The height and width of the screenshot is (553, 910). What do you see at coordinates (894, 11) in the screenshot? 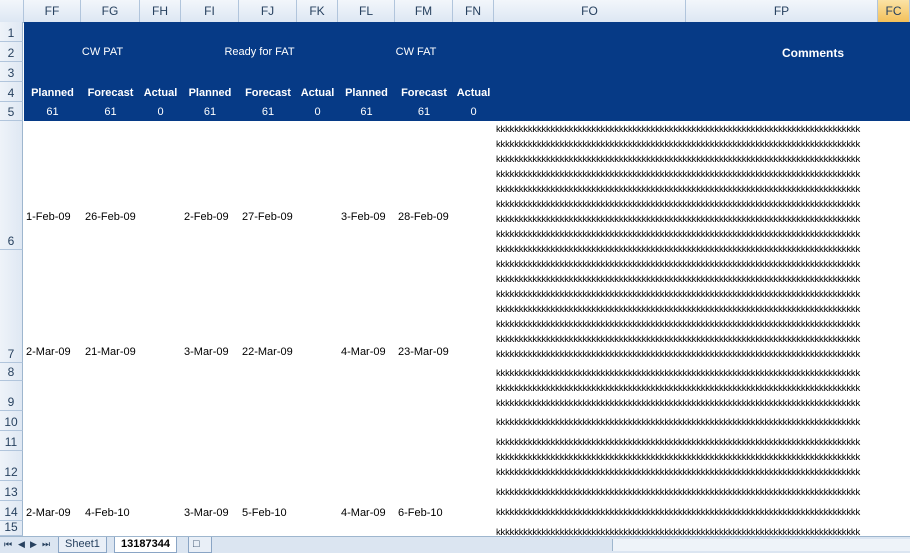
I see `column-header-fc: FC` at bounding box center [894, 11].